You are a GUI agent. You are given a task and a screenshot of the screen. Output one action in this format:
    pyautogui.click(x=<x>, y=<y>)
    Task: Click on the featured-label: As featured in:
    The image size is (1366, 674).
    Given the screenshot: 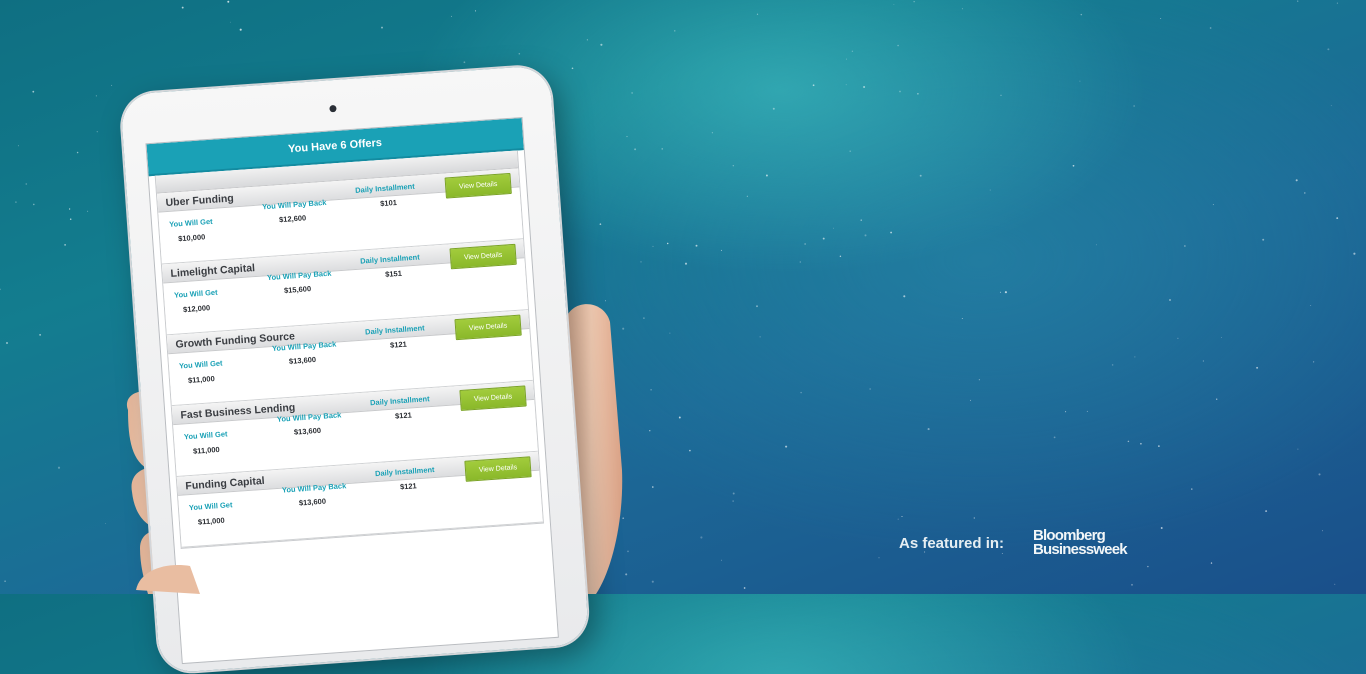 What is the action you would take?
    pyautogui.click(x=952, y=543)
    